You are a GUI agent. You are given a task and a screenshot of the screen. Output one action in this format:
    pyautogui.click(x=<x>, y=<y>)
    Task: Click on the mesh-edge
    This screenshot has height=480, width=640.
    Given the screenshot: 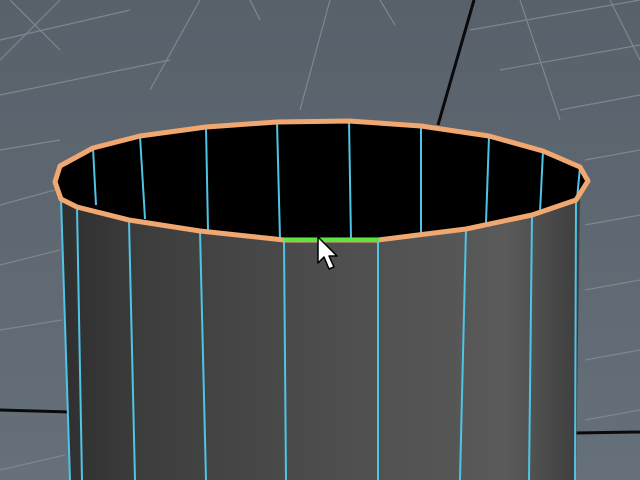 What is the action you would take?
    pyautogui.click(x=575, y=339)
    